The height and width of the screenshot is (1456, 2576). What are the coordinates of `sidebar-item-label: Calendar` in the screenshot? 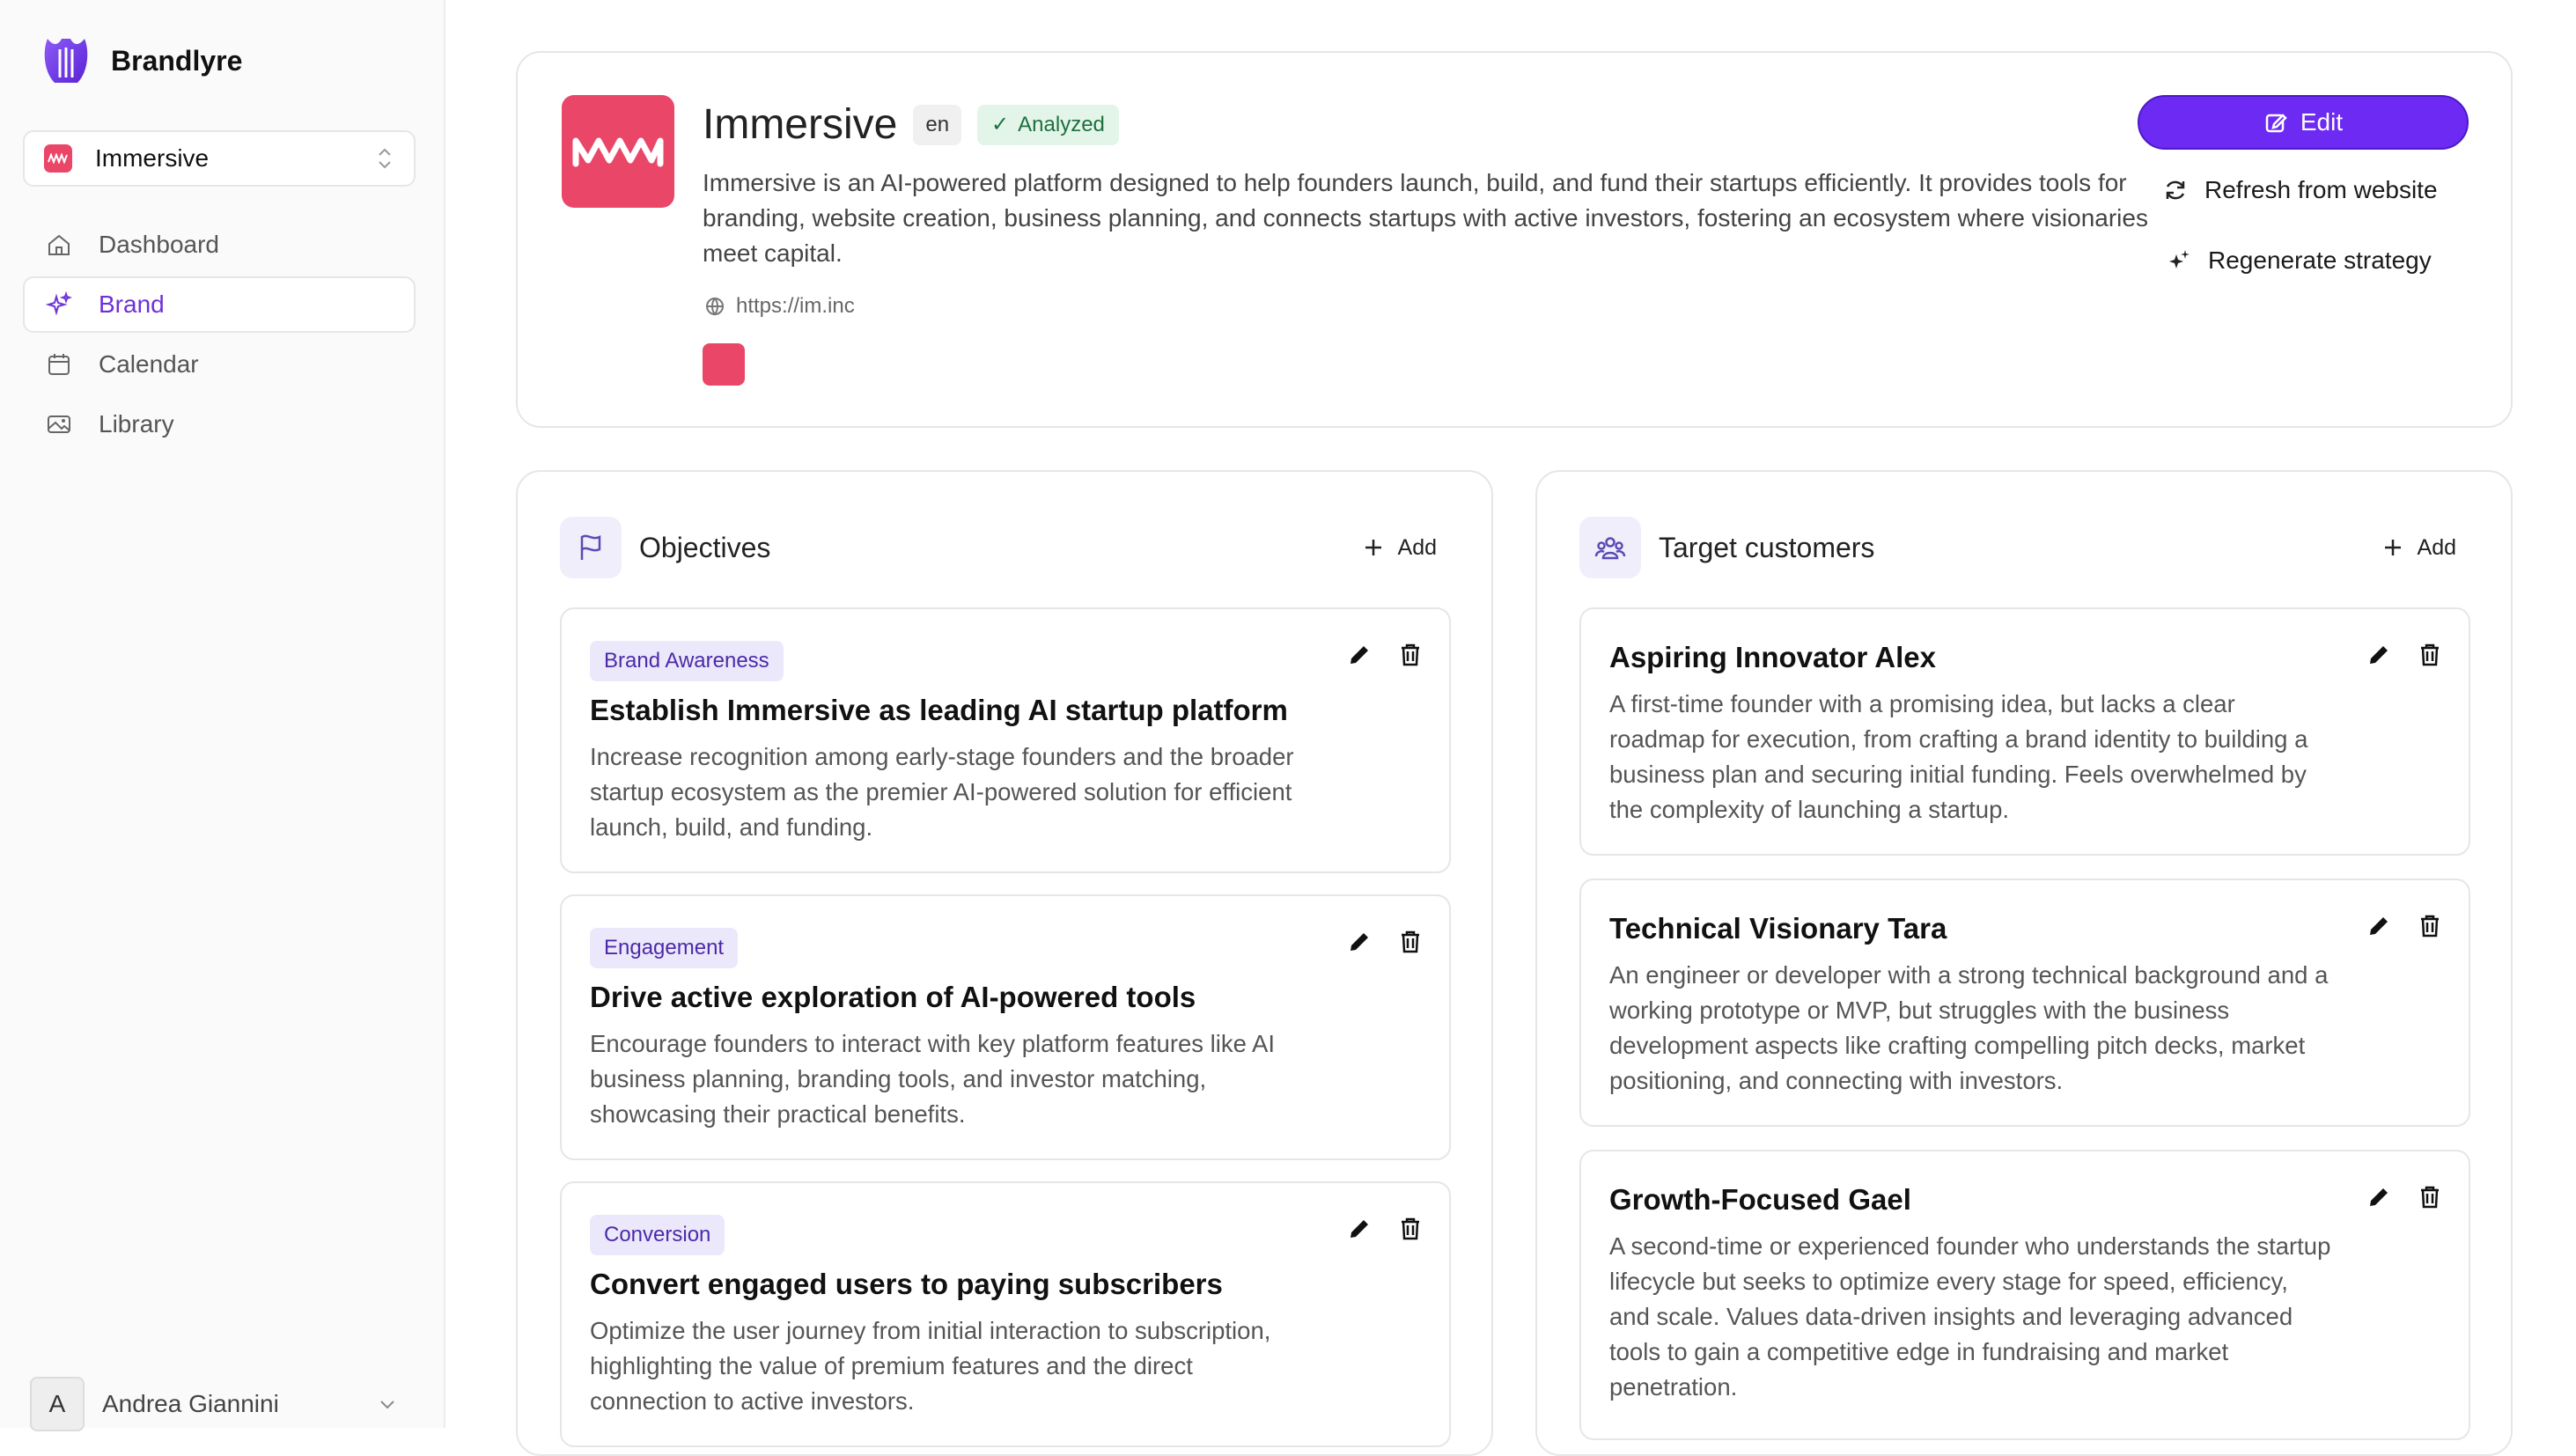 It's located at (149, 364).